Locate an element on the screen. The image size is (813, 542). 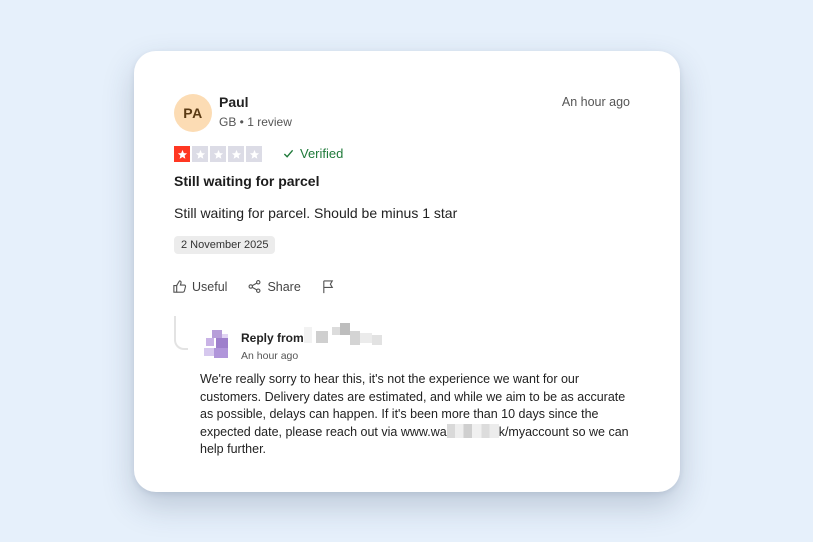
reply-time: An hour ago is located at coordinates (270, 356).